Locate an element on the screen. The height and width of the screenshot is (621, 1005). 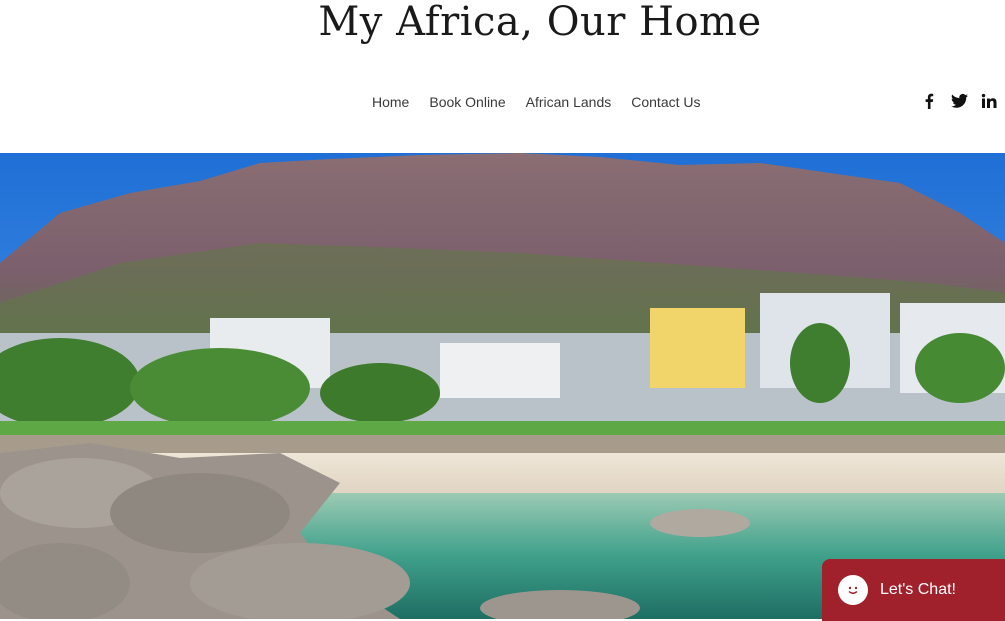
social-bar is located at coordinates (959, 101).